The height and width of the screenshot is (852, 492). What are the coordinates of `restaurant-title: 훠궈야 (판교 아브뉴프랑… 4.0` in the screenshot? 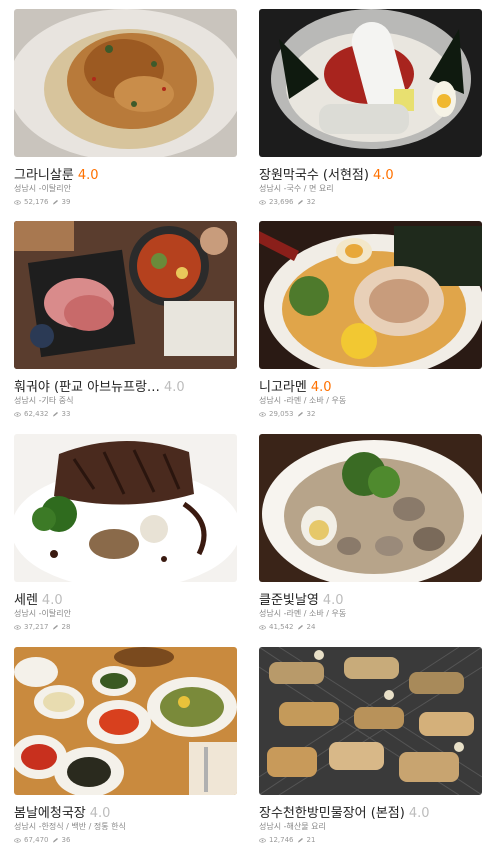 It's located at (125, 385).